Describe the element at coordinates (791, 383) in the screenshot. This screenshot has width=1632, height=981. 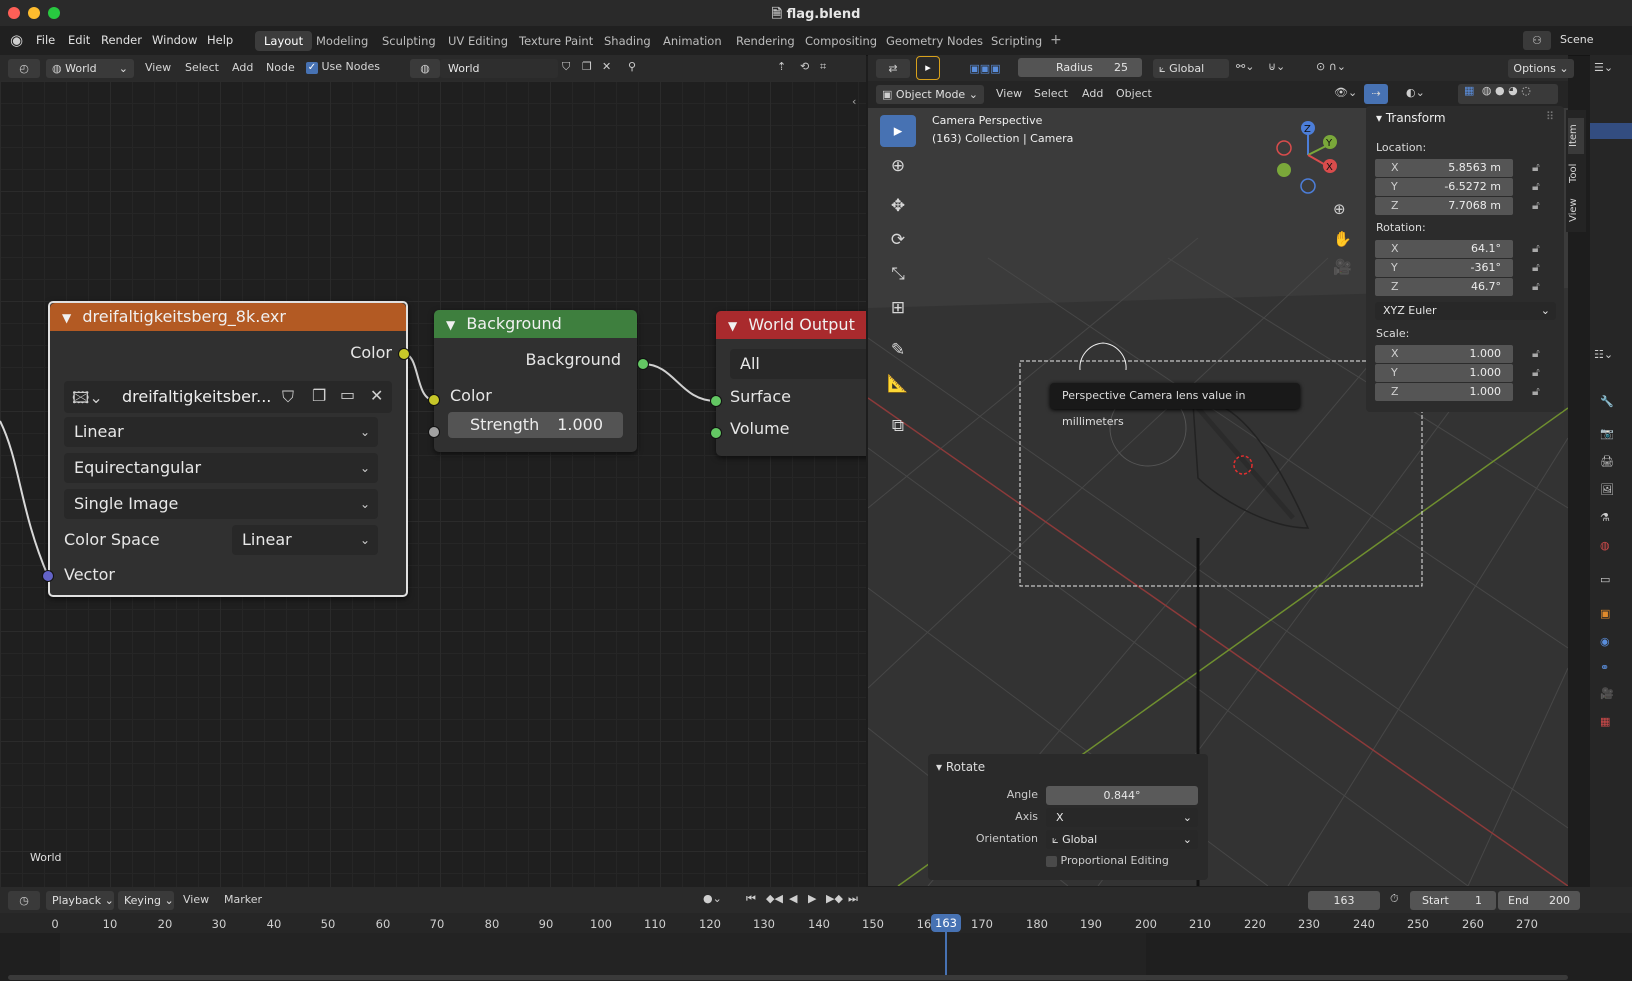
I see `world-output-node: ▼ World Output All Surface Volume` at that location.